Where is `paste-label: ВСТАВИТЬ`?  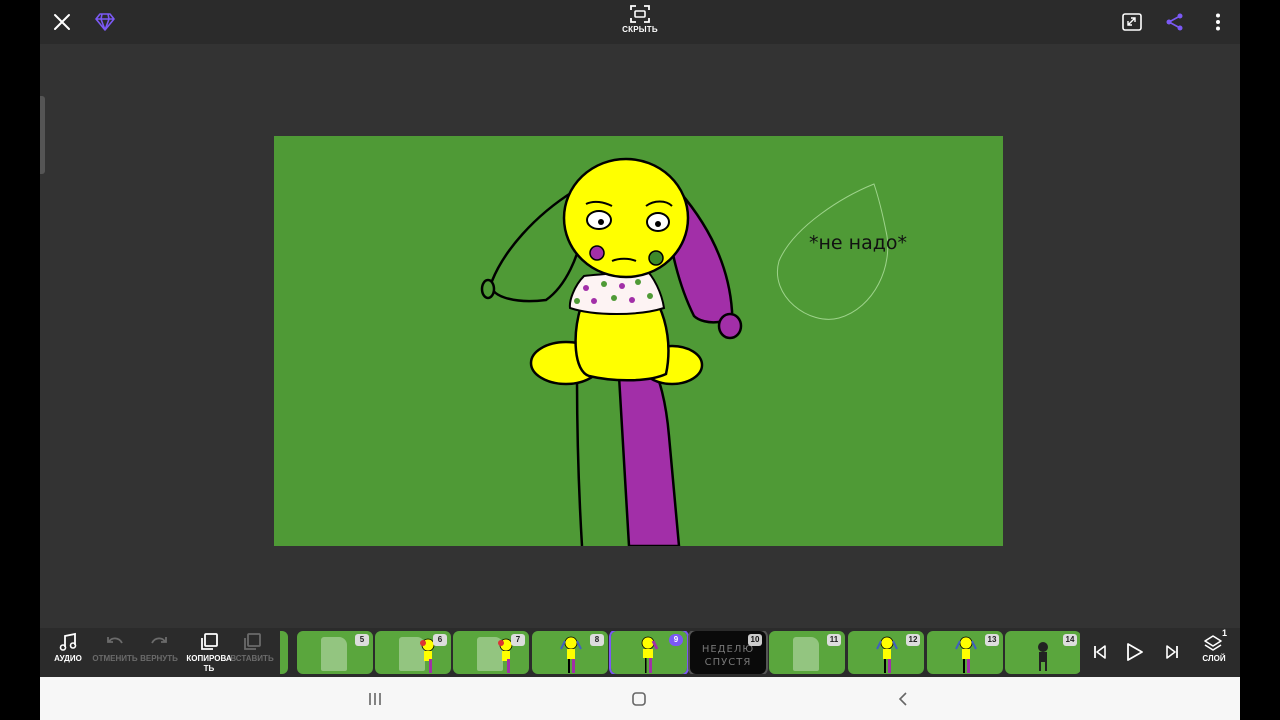
paste-label: ВСТАВИТЬ is located at coordinates (252, 658).